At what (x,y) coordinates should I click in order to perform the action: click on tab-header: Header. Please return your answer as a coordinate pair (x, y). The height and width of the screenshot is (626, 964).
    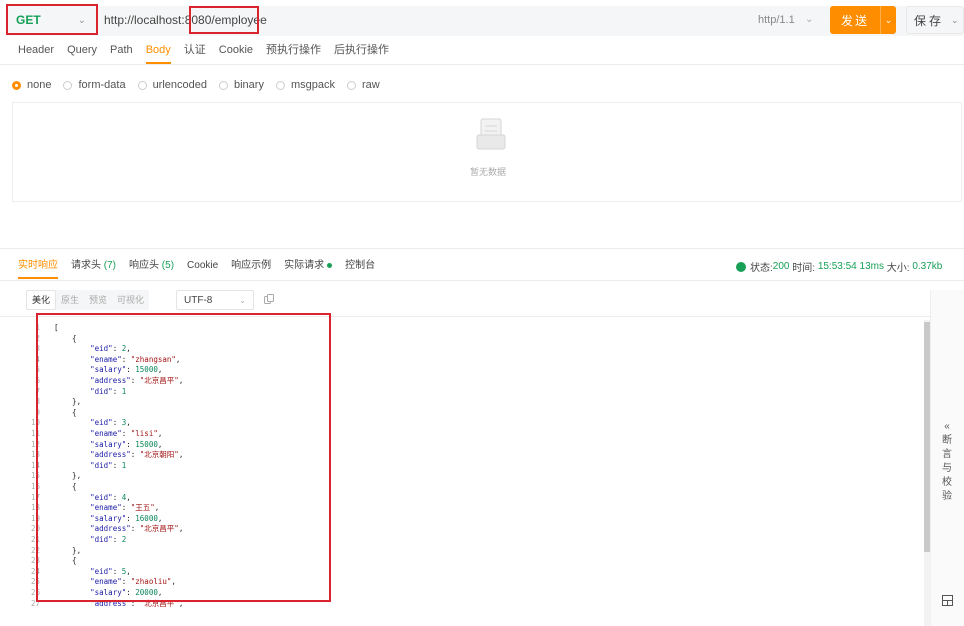
    Looking at the image, I should click on (36, 53).